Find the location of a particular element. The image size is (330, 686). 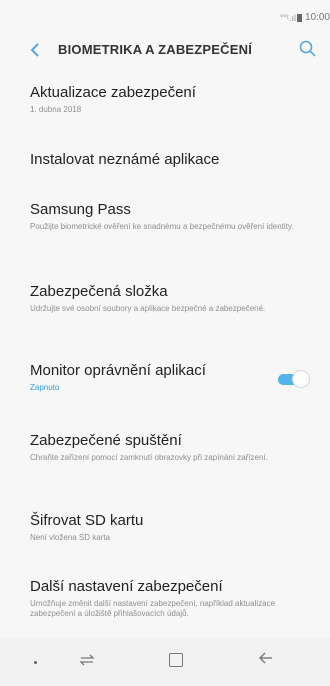

clock: 10:00 is located at coordinates (317, 17).